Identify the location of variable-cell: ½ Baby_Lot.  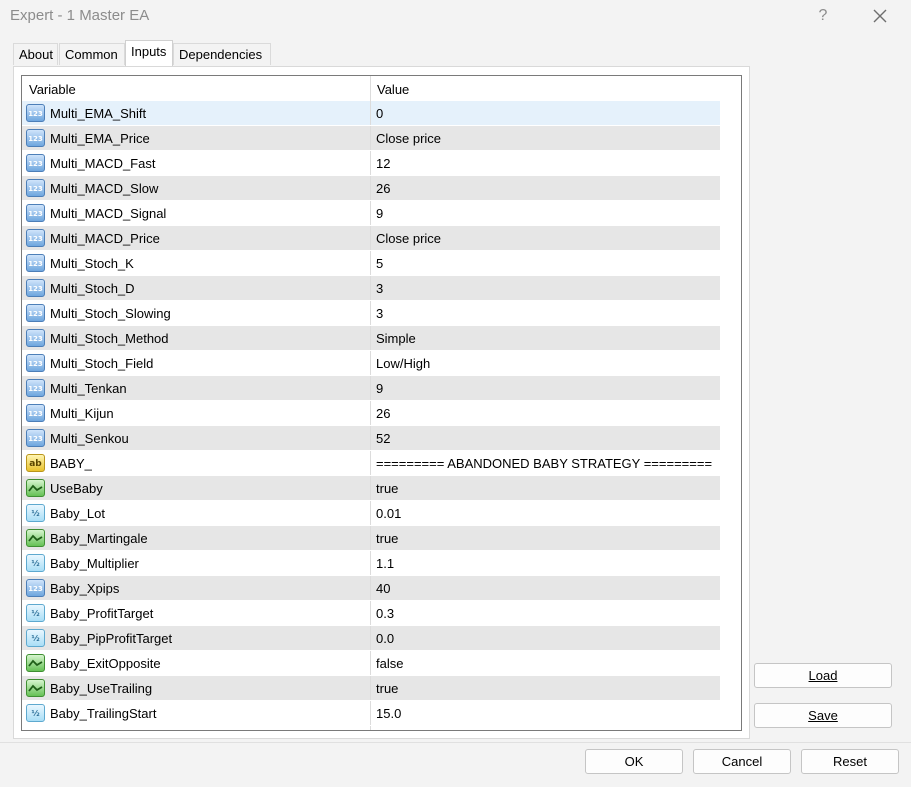
(196, 513).